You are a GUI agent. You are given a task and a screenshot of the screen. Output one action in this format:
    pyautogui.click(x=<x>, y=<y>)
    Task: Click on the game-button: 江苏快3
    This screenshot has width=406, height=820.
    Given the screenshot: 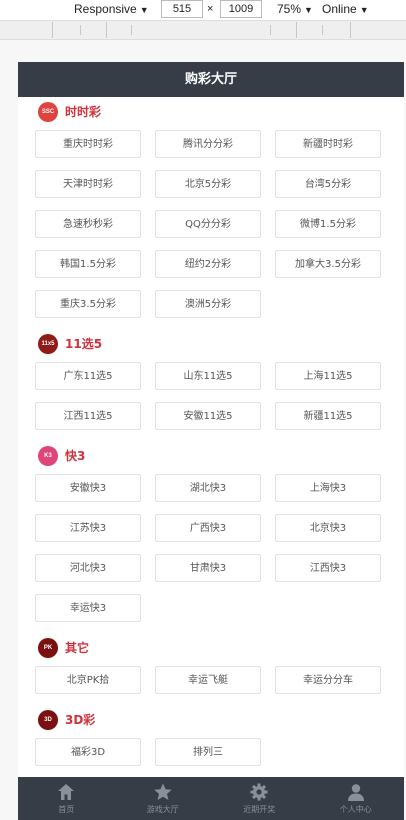 What is the action you would take?
    pyautogui.click(x=88, y=528)
    